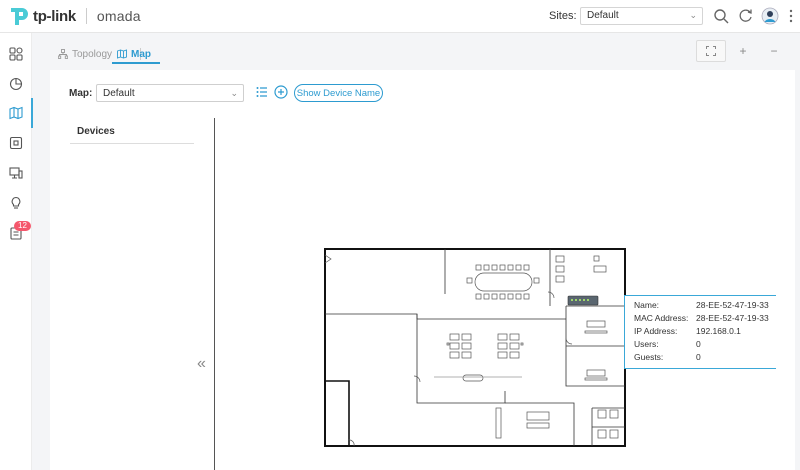  What do you see at coordinates (132, 143) in the screenshot?
I see `devices-divider` at bounding box center [132, 143].